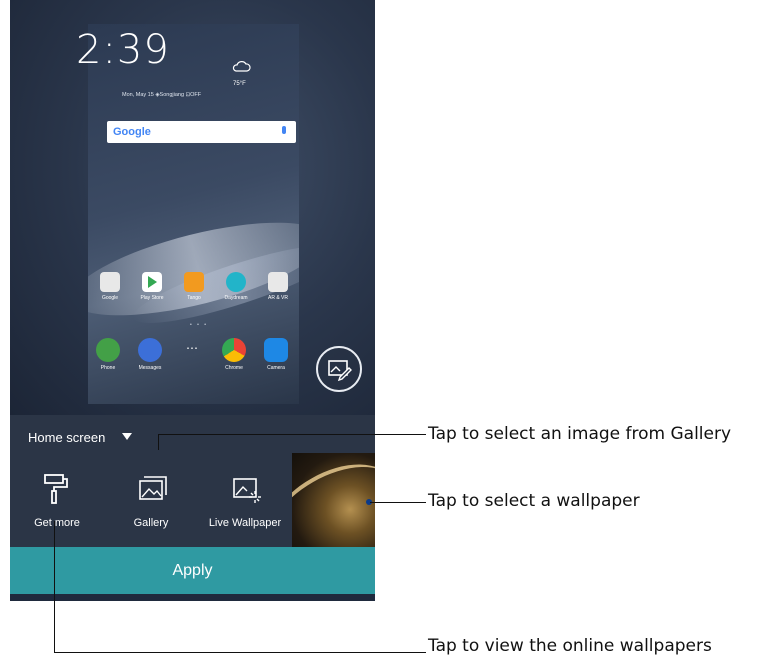 Image resolution: width=779 pixels, height=658 pixels. I want to click on chrome-icon, so click(234, 350).